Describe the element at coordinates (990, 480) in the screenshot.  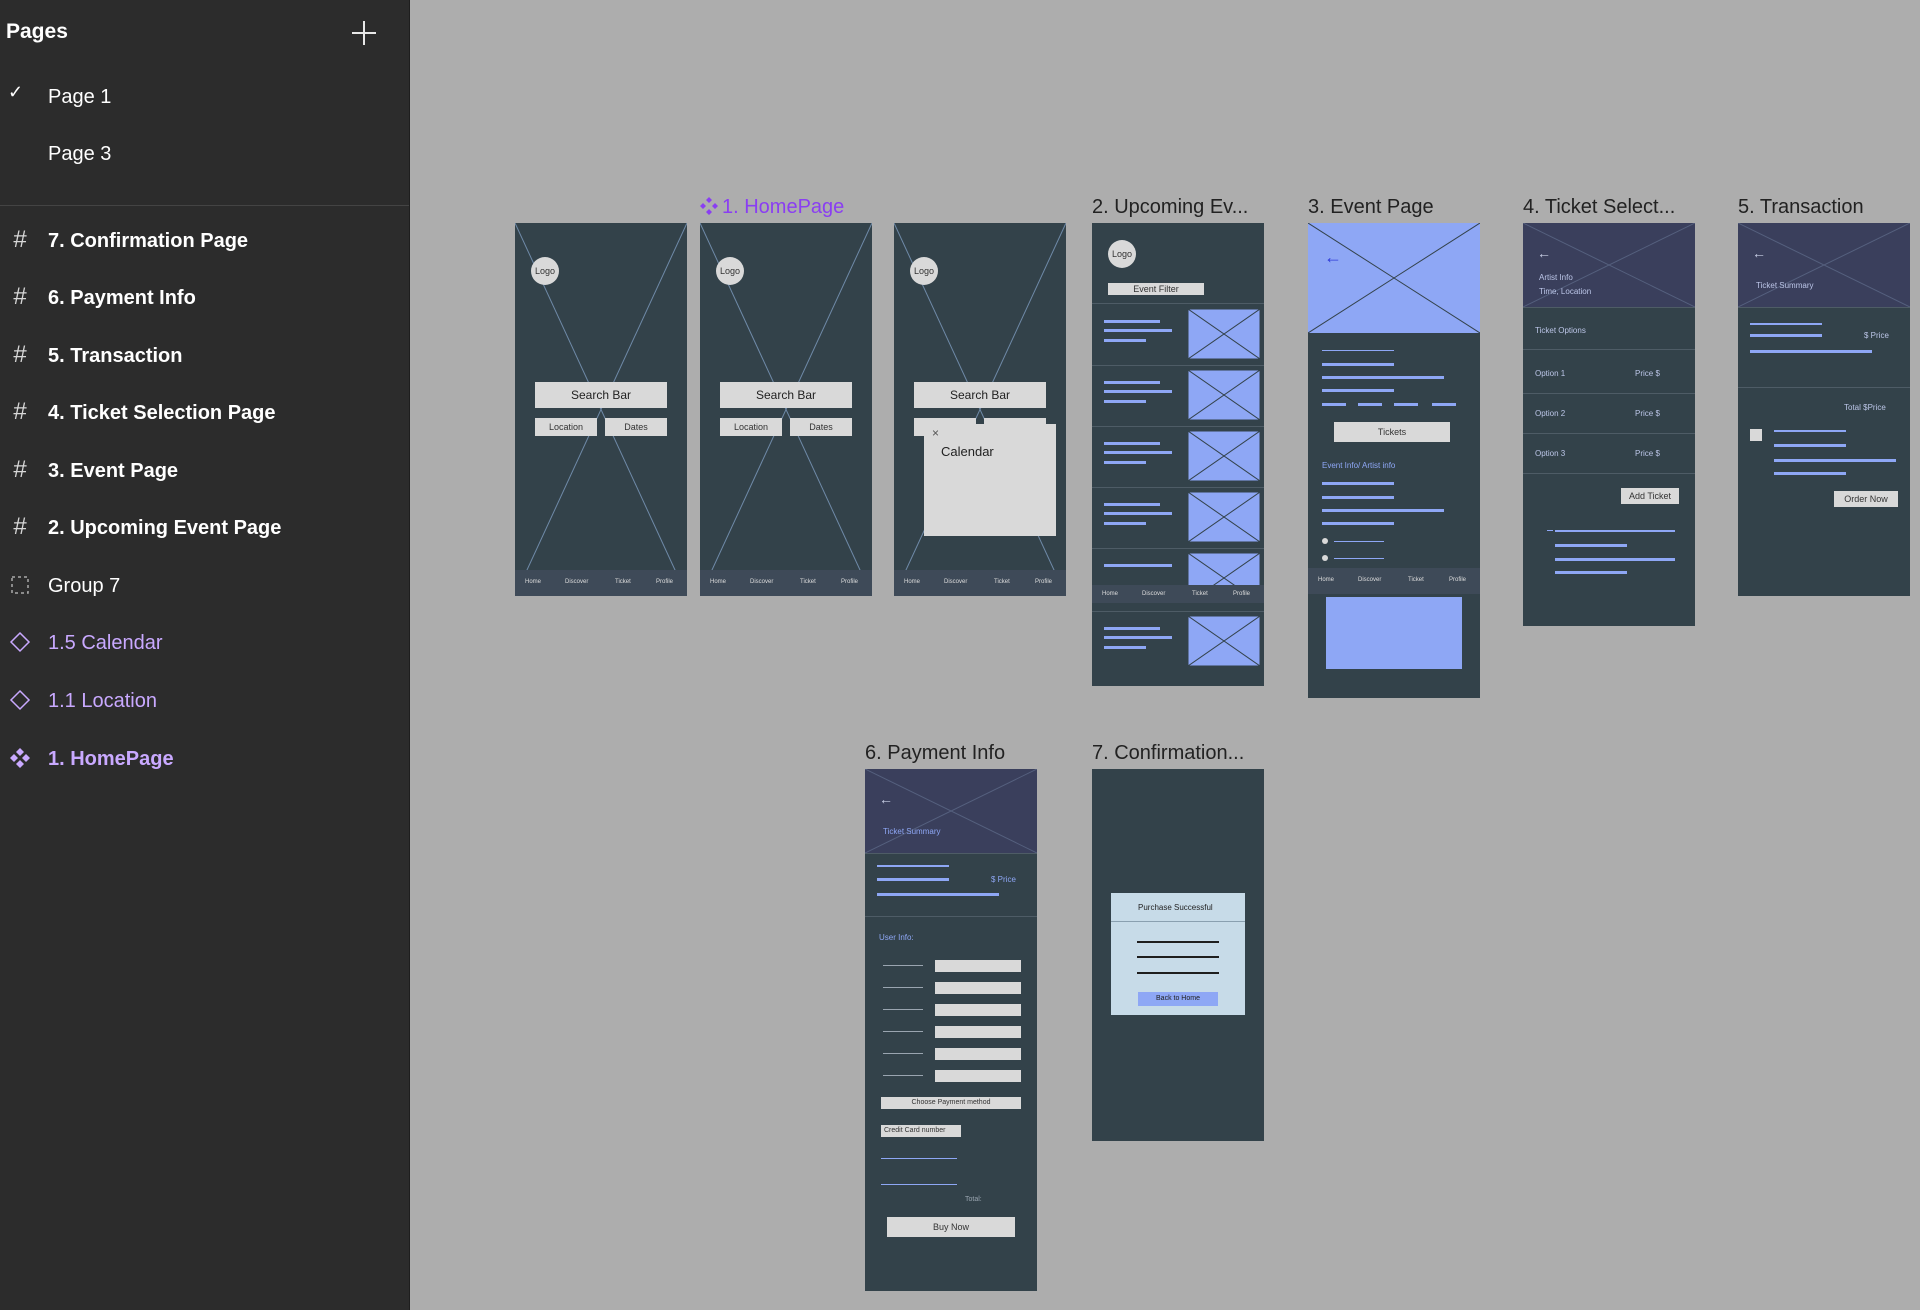
I see `calendar-popup: × Calendar` at that location.